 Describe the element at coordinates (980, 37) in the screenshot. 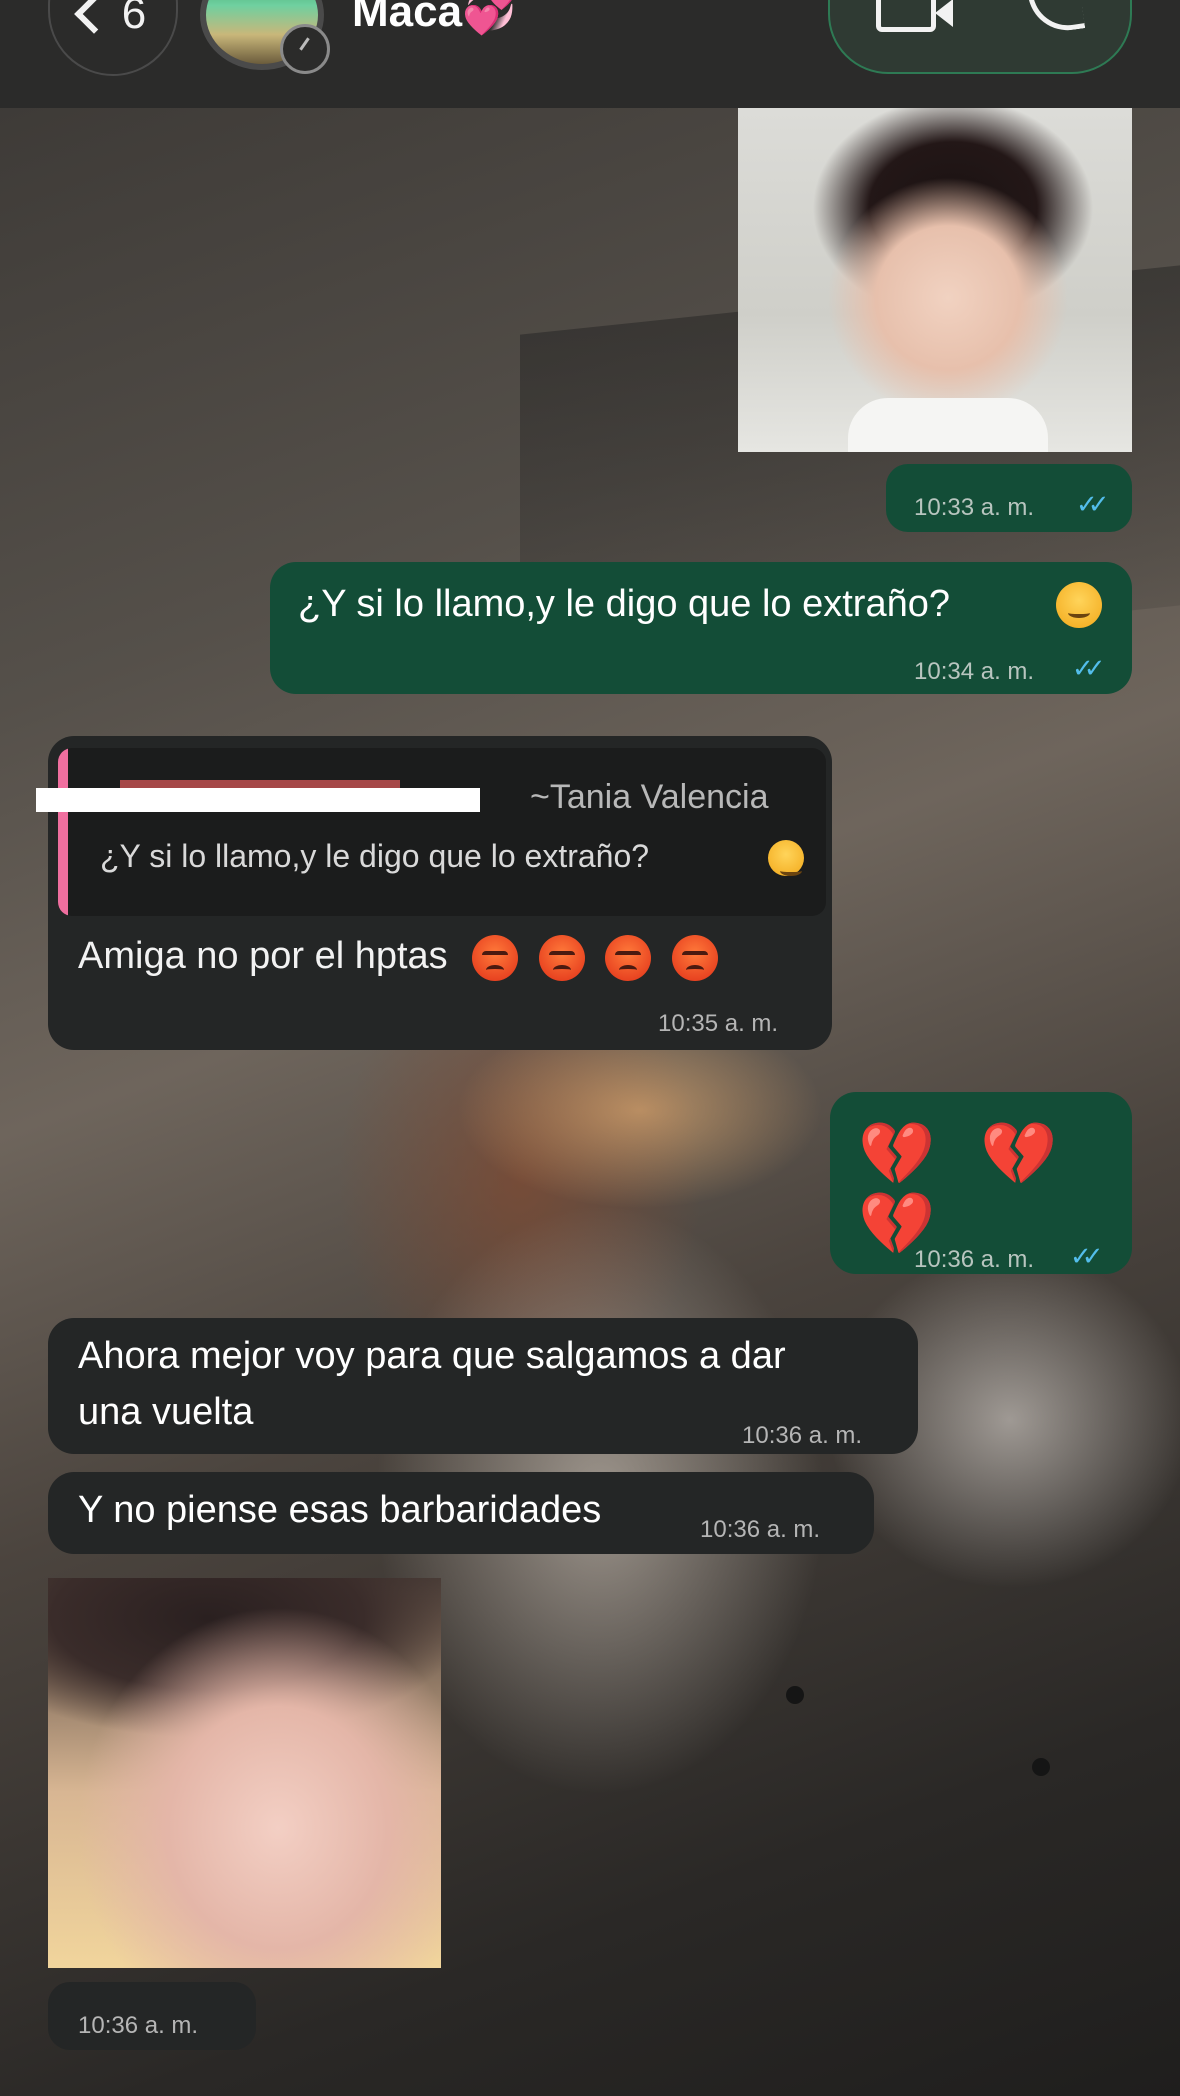

I see `call-buttons-group` at that location.